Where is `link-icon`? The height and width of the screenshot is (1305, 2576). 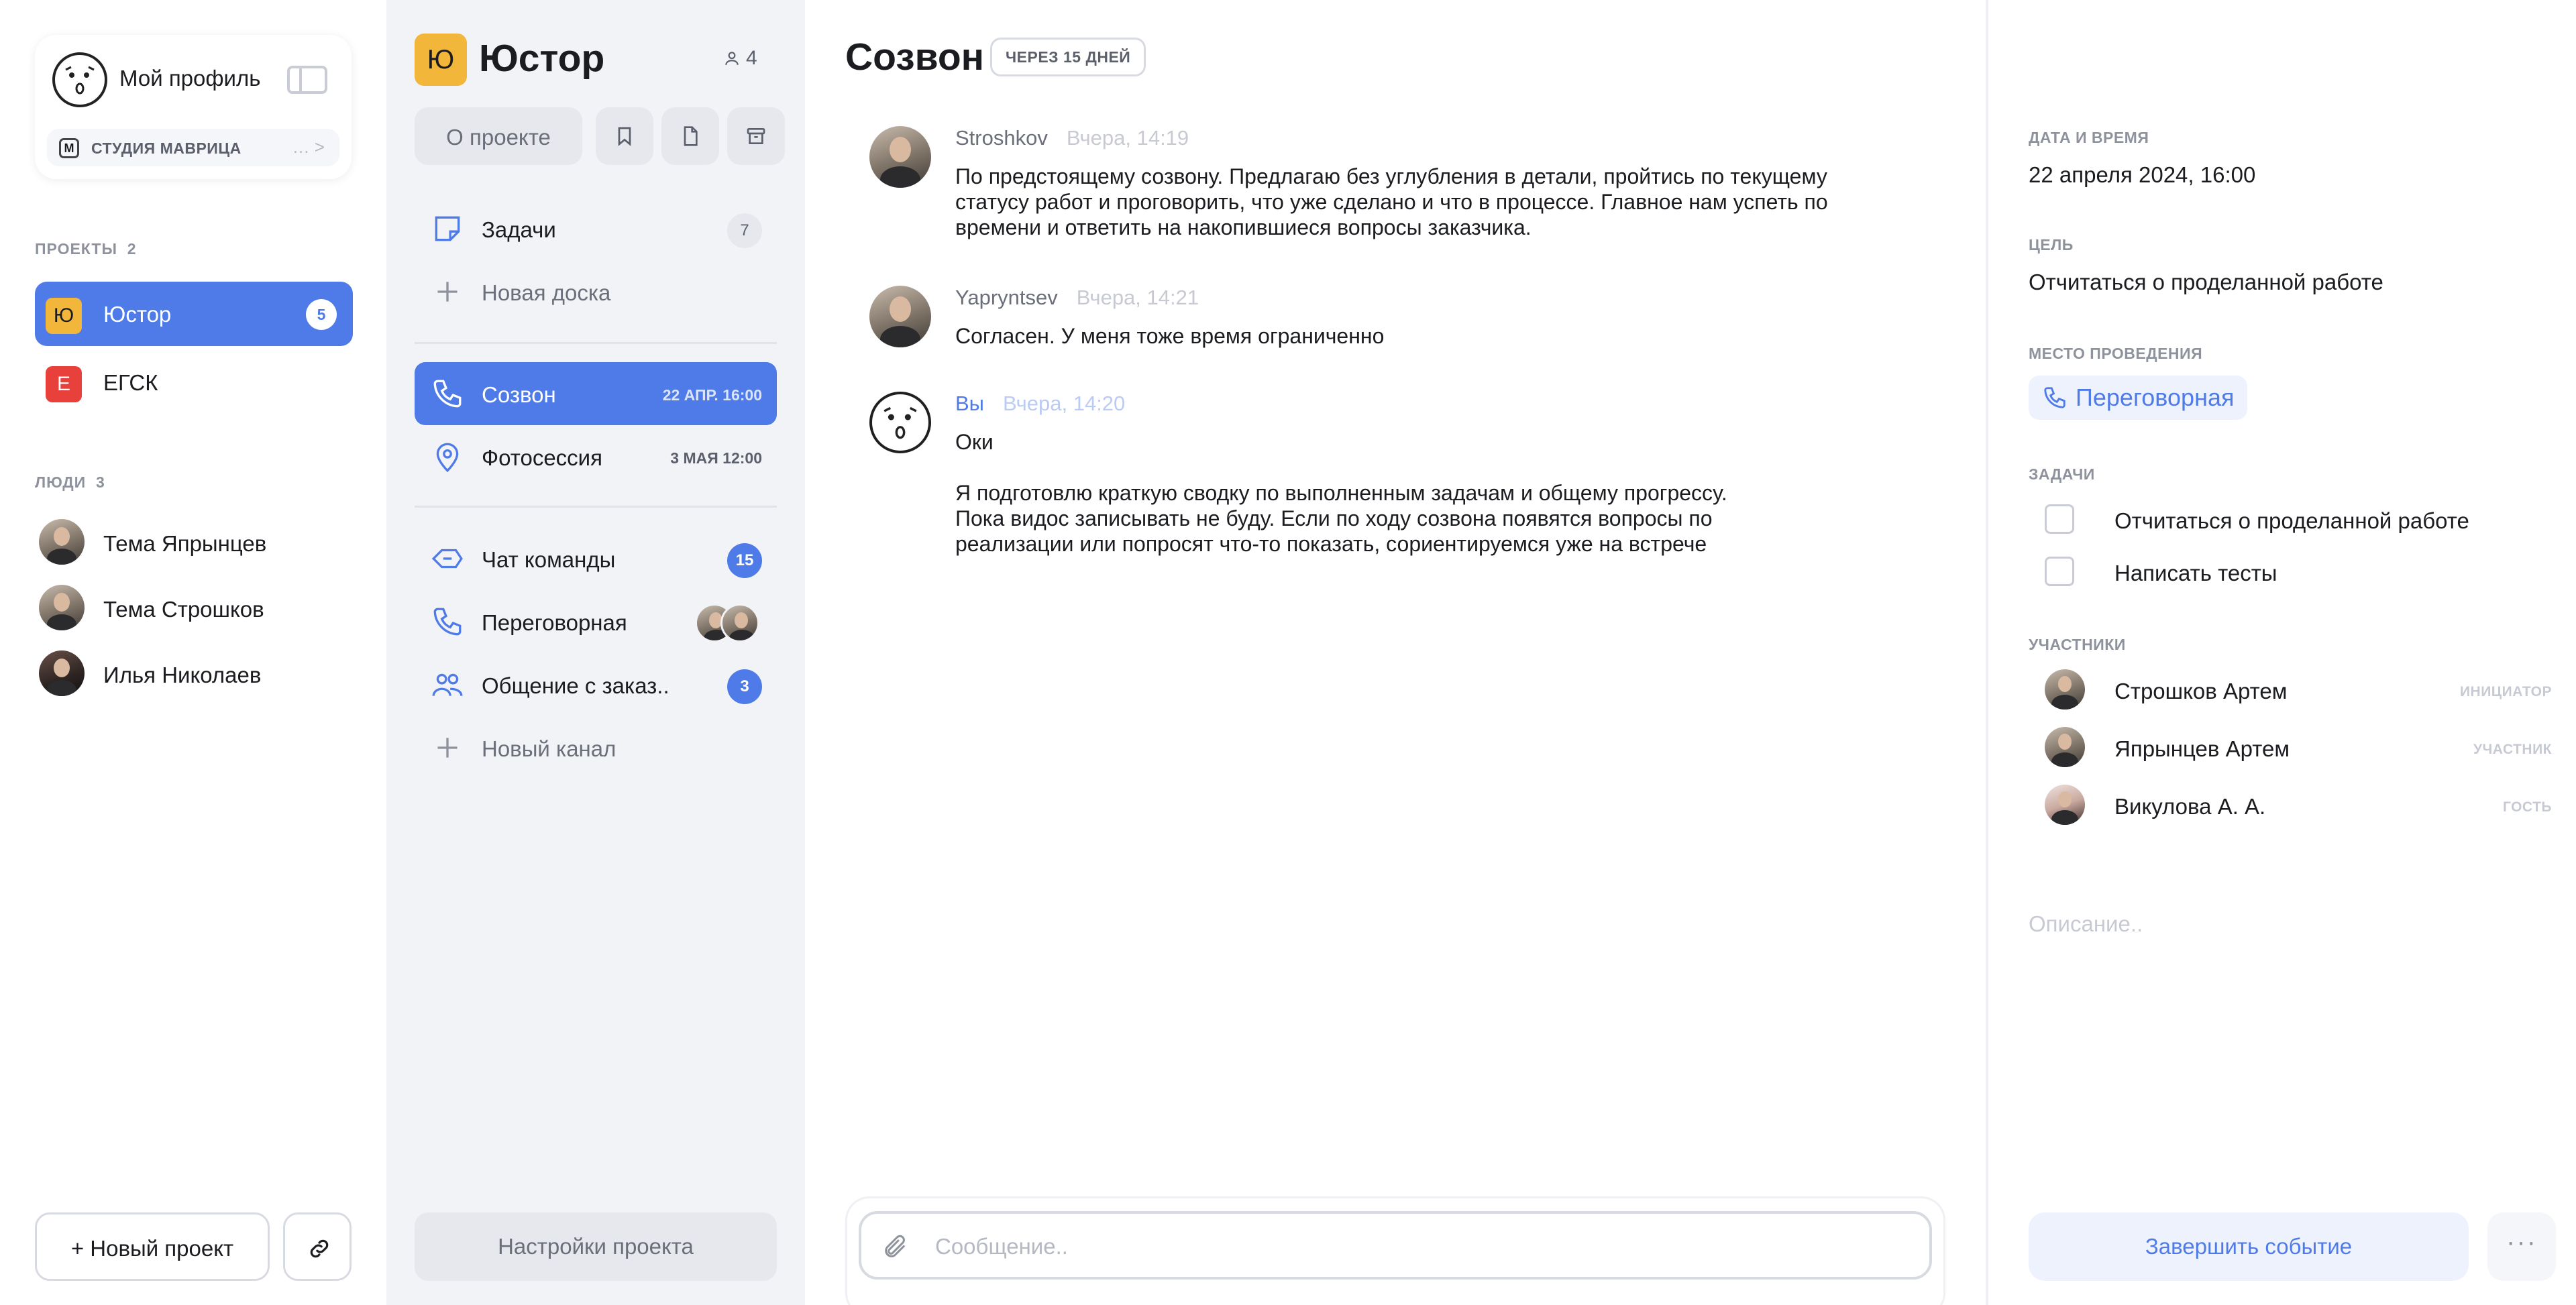
link-icon is located at coordinates (319, 1248).